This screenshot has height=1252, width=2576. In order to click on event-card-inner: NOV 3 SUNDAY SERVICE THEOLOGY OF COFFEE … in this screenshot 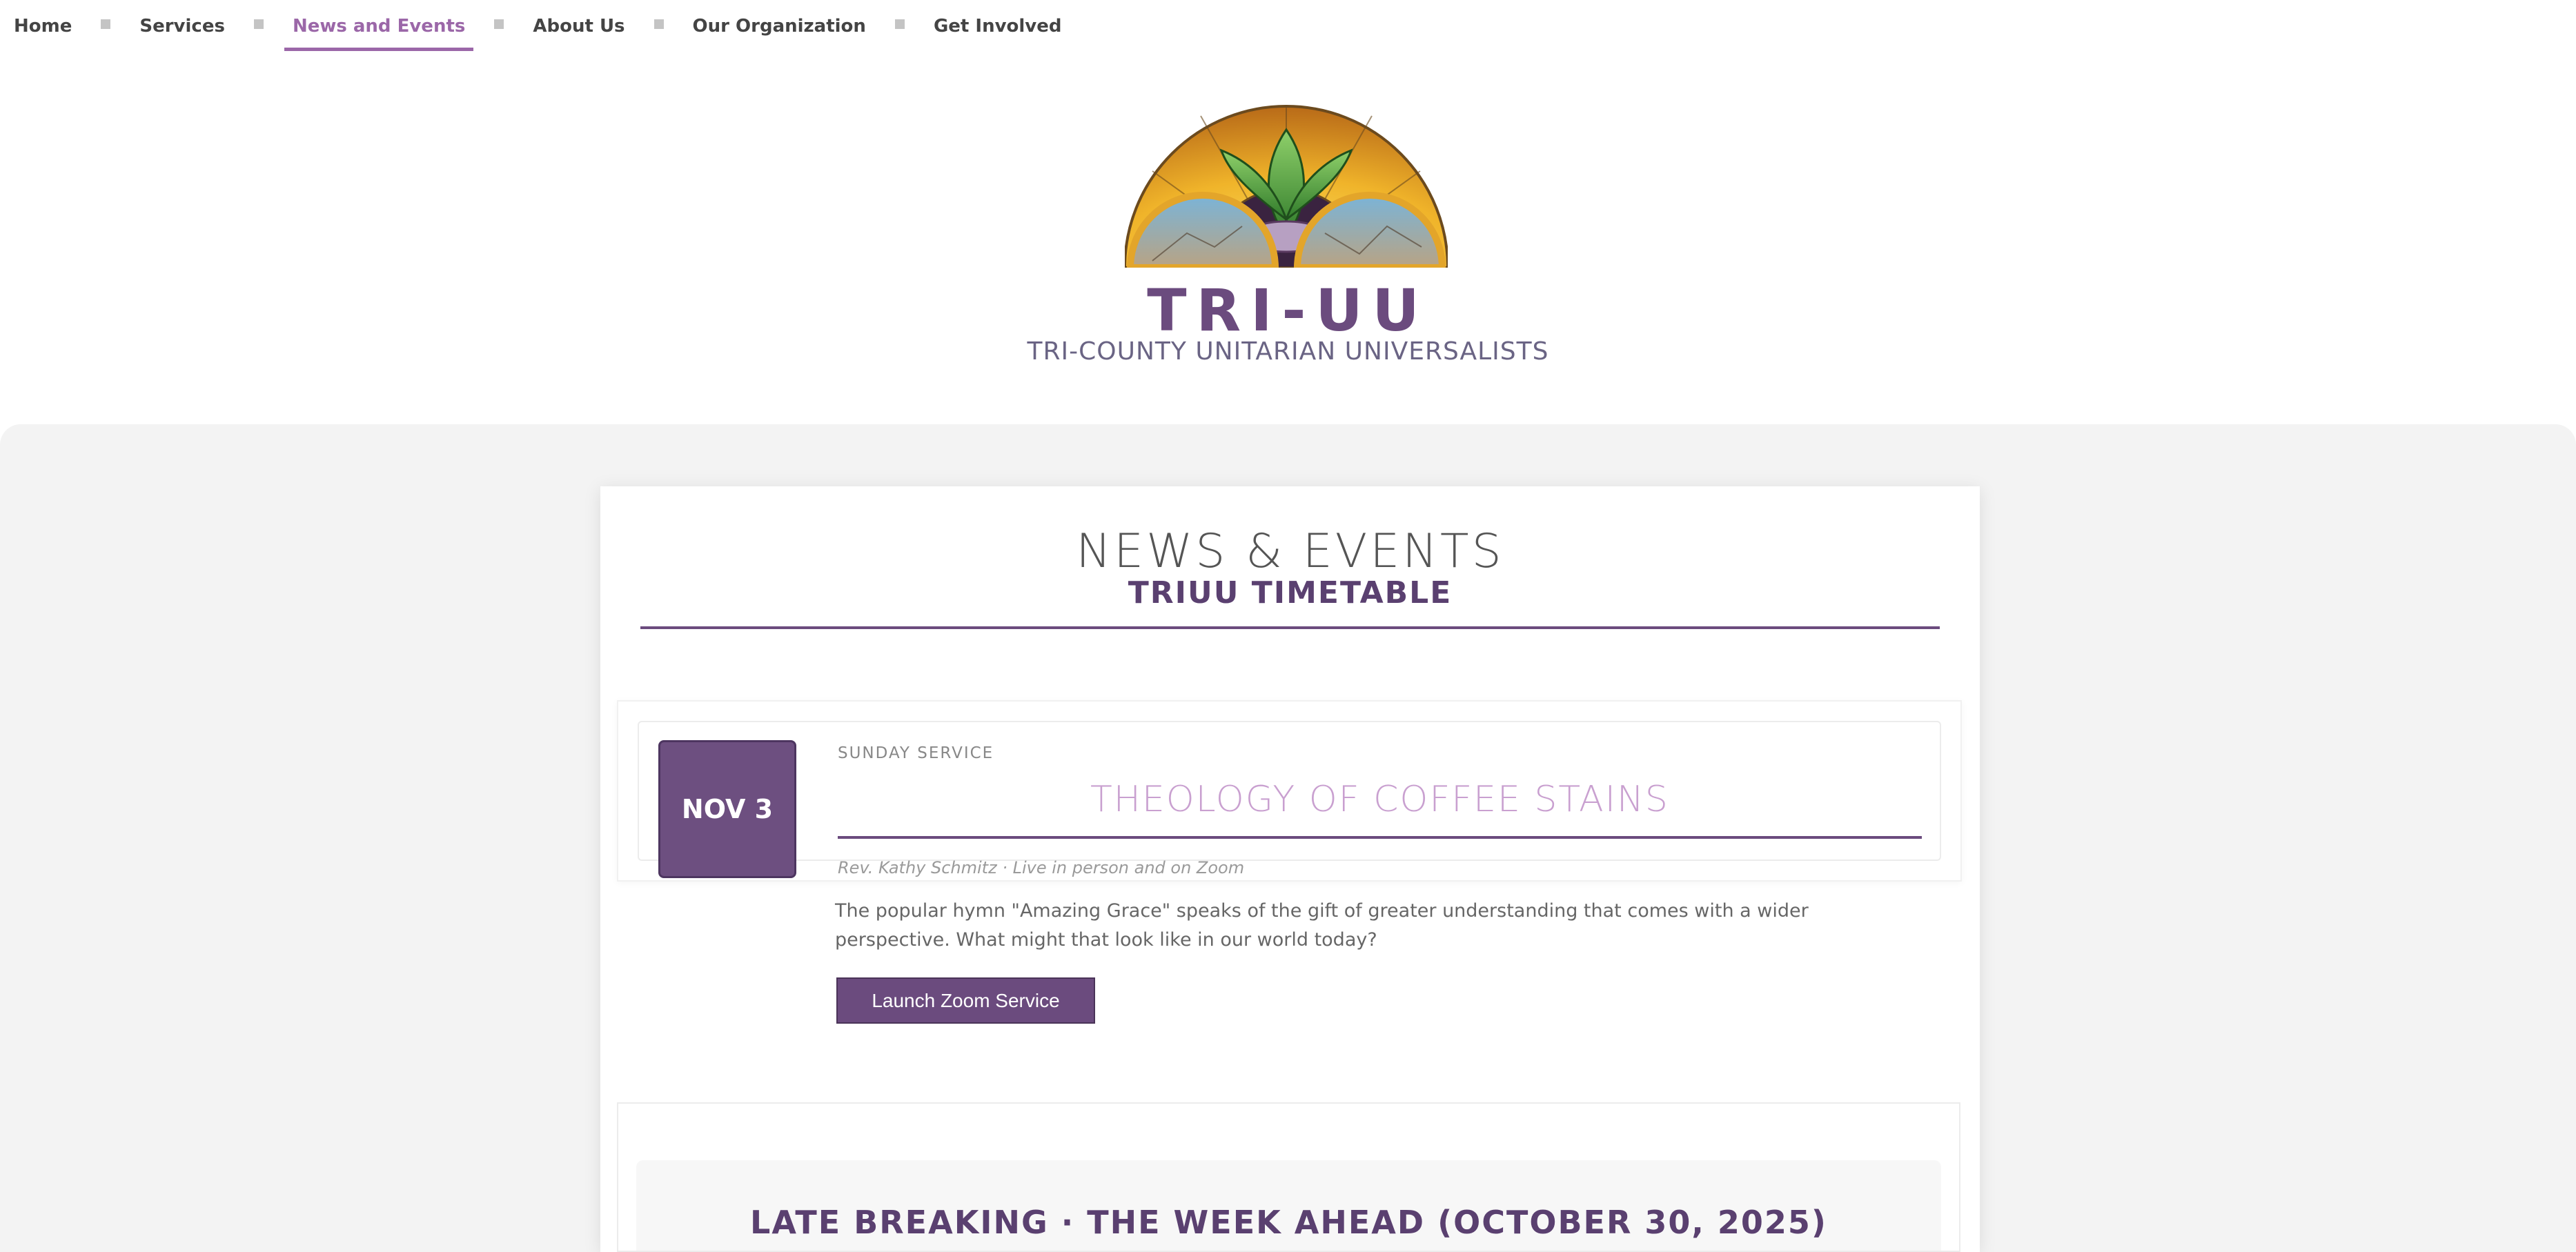, I will do `click(1289, 800)`.